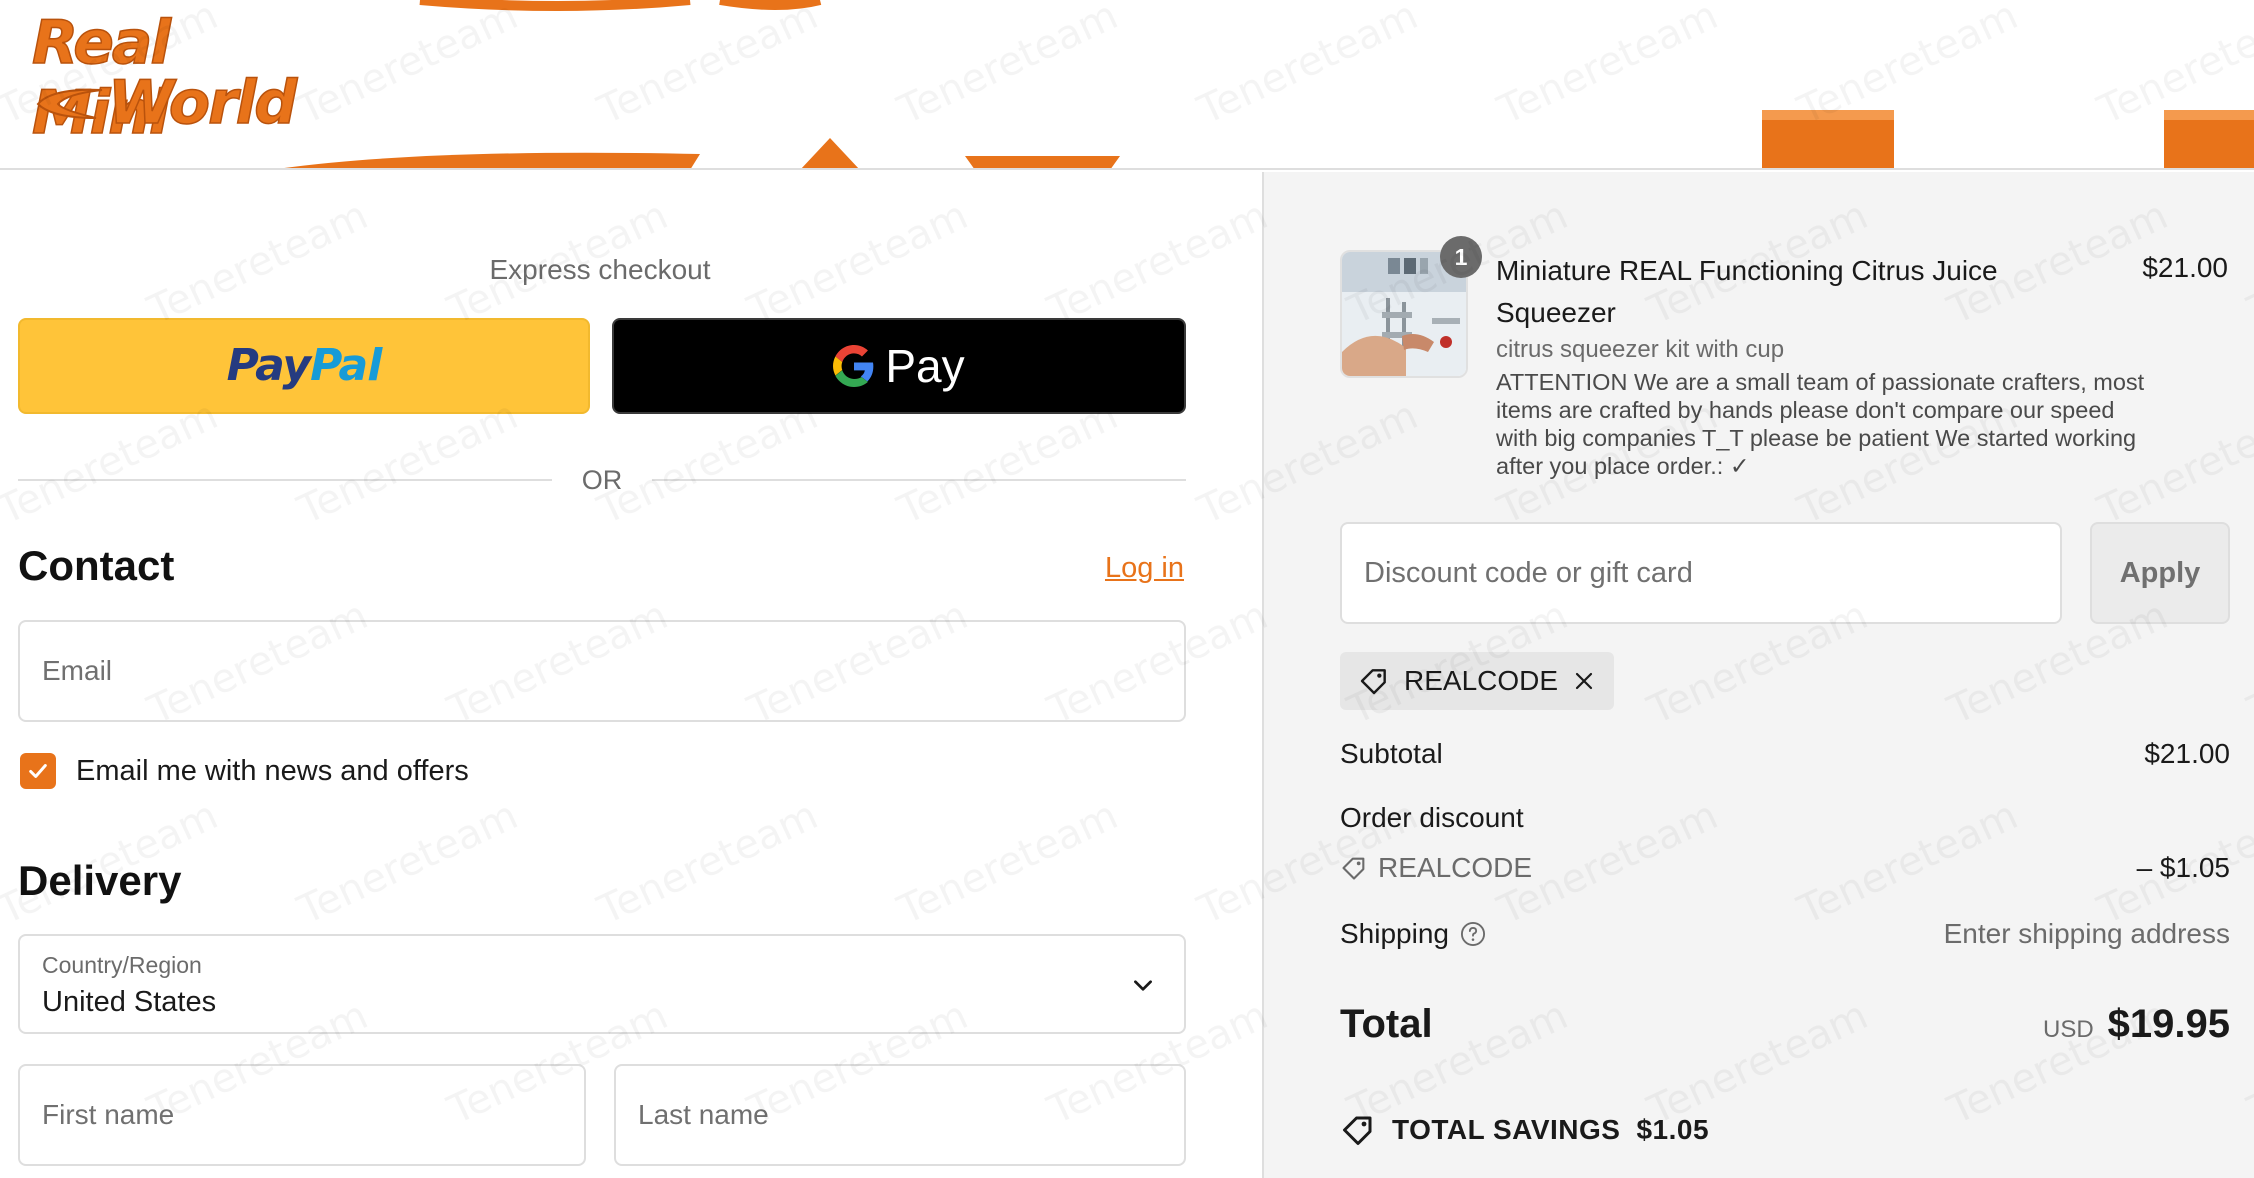 This screenshot has width=2254, height=1178. Describe the element at coordinates (100, 880) in the screenshot. I see `delivery-title: Delivery` at that location.